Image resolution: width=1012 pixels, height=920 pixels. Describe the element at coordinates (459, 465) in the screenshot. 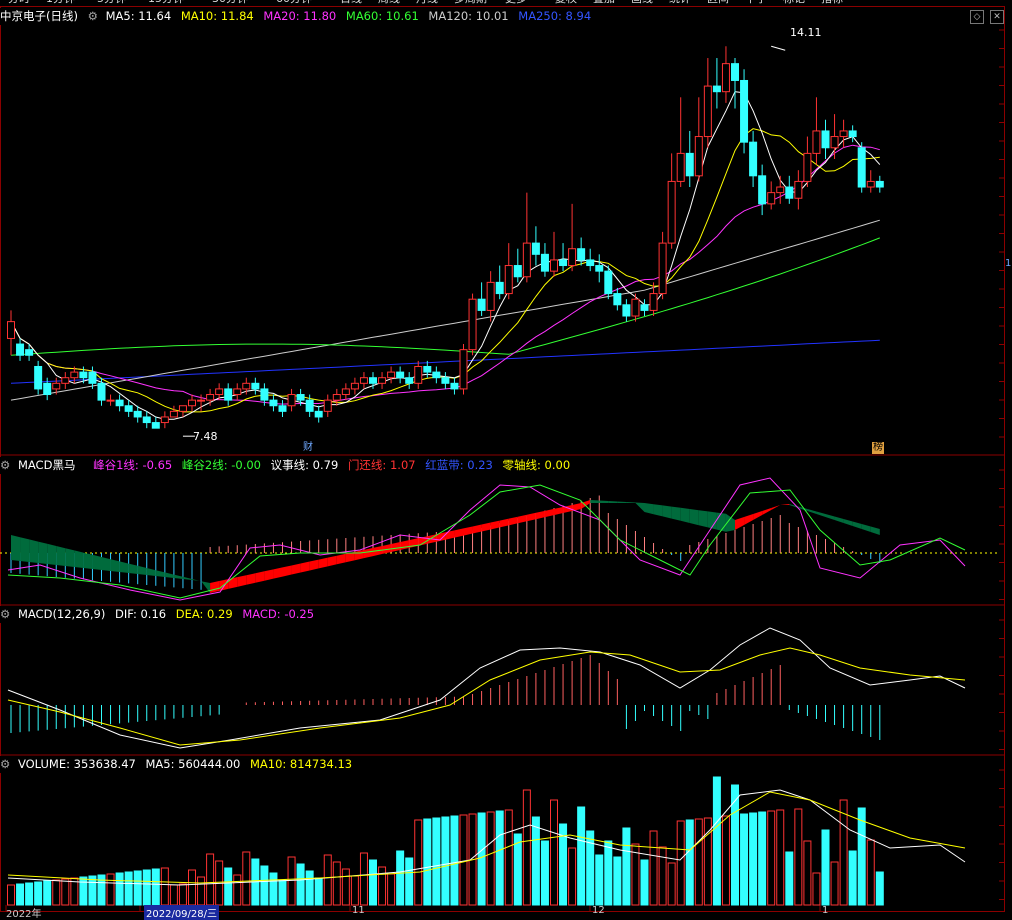

I see `honglan-label: 红蓝带: 0.23` at that location.